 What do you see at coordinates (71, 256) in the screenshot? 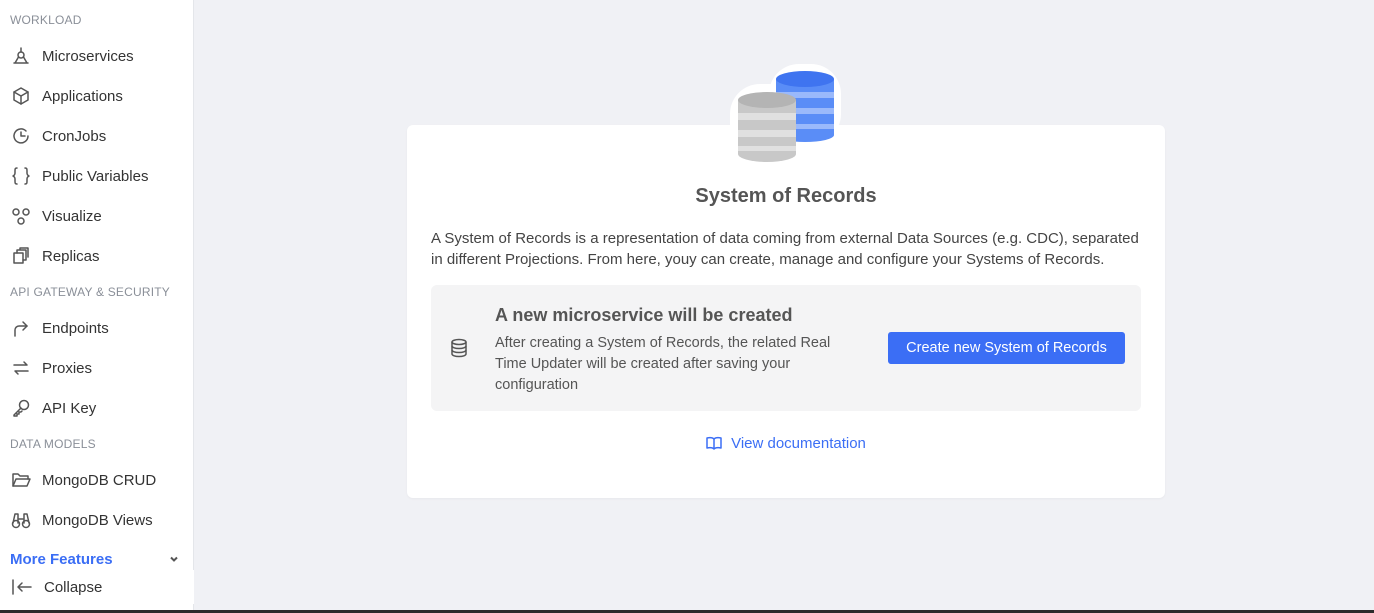
I see `sidebar-item-label: Replicas` at bounding box center [71, 256].